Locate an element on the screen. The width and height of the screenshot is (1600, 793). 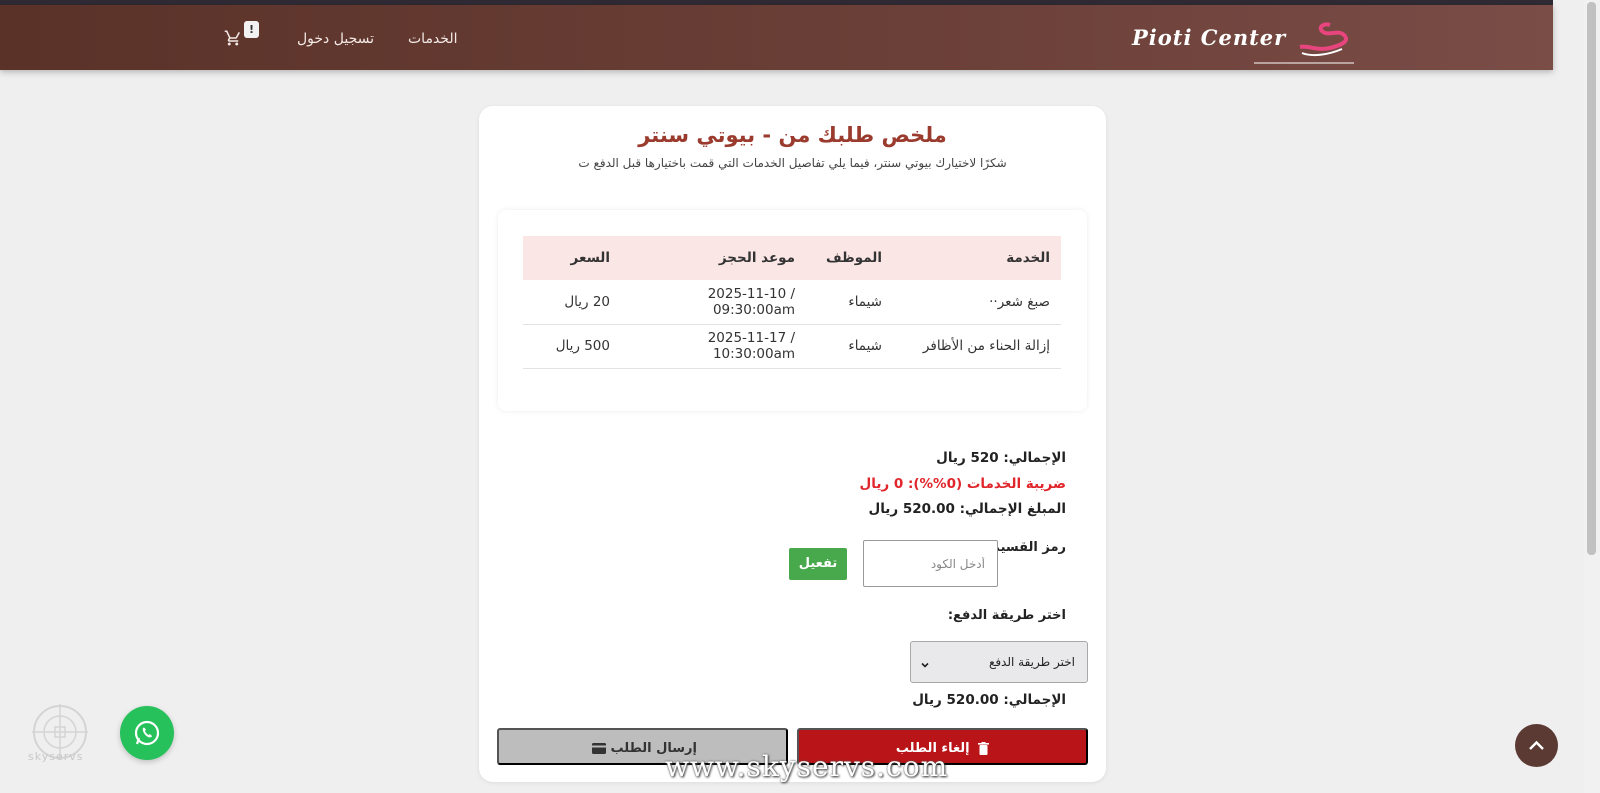
scroll-to-top-button is located at coordinates (1536, 745).